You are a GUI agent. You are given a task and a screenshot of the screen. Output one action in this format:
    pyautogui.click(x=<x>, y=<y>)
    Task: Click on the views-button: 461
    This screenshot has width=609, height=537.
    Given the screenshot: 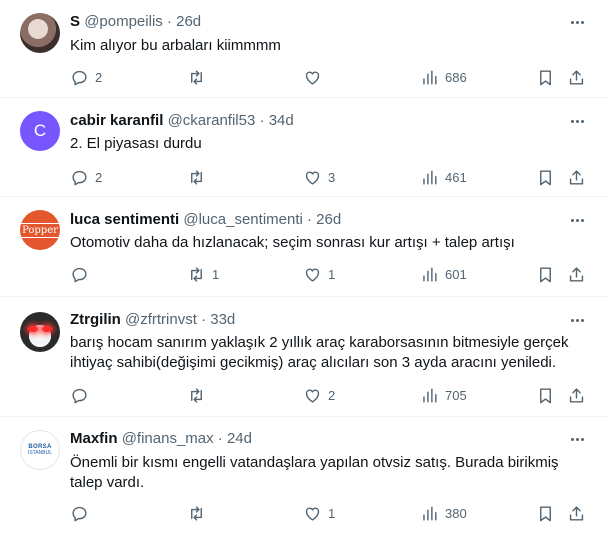 What is the action you would take?
    pyautogui.click(x=443, y=177)
    